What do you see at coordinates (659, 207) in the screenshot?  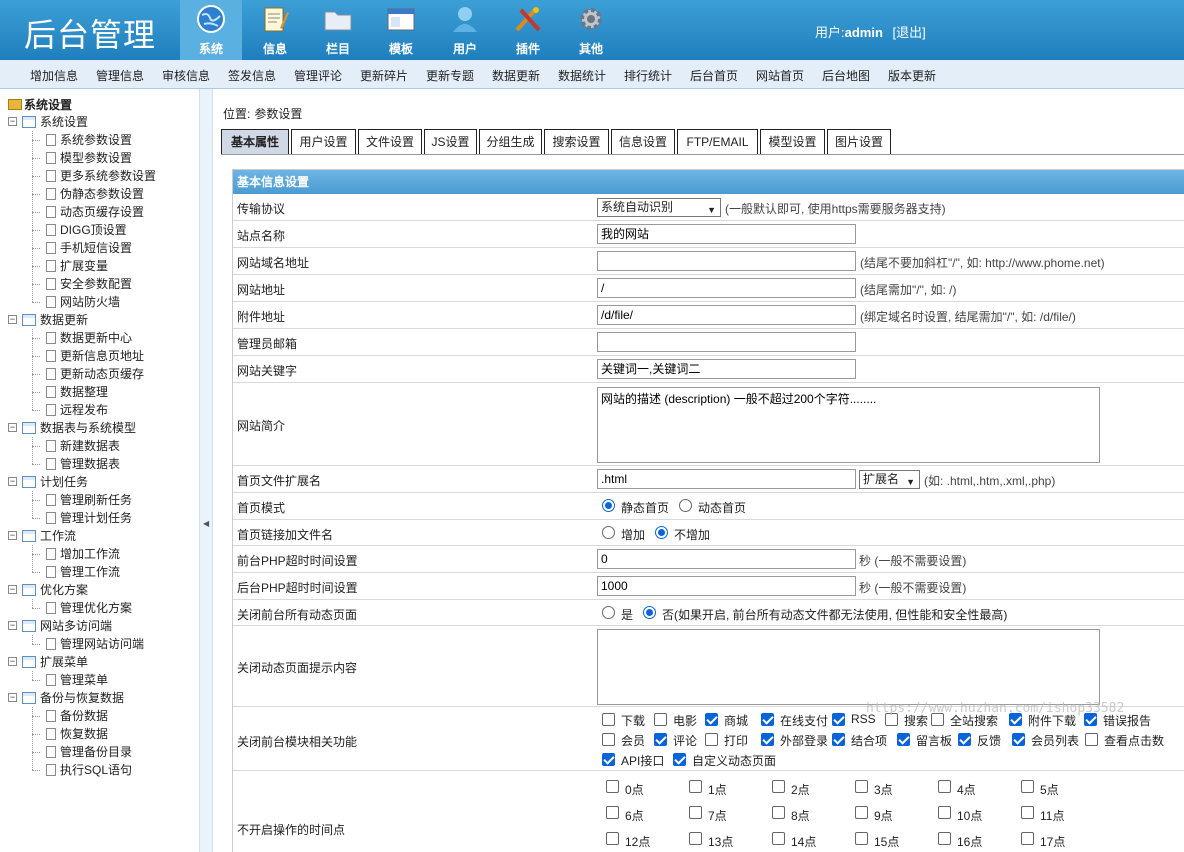 I see `protocol-select: 系统自动识别 ▼` at bounding box center [659, 207].